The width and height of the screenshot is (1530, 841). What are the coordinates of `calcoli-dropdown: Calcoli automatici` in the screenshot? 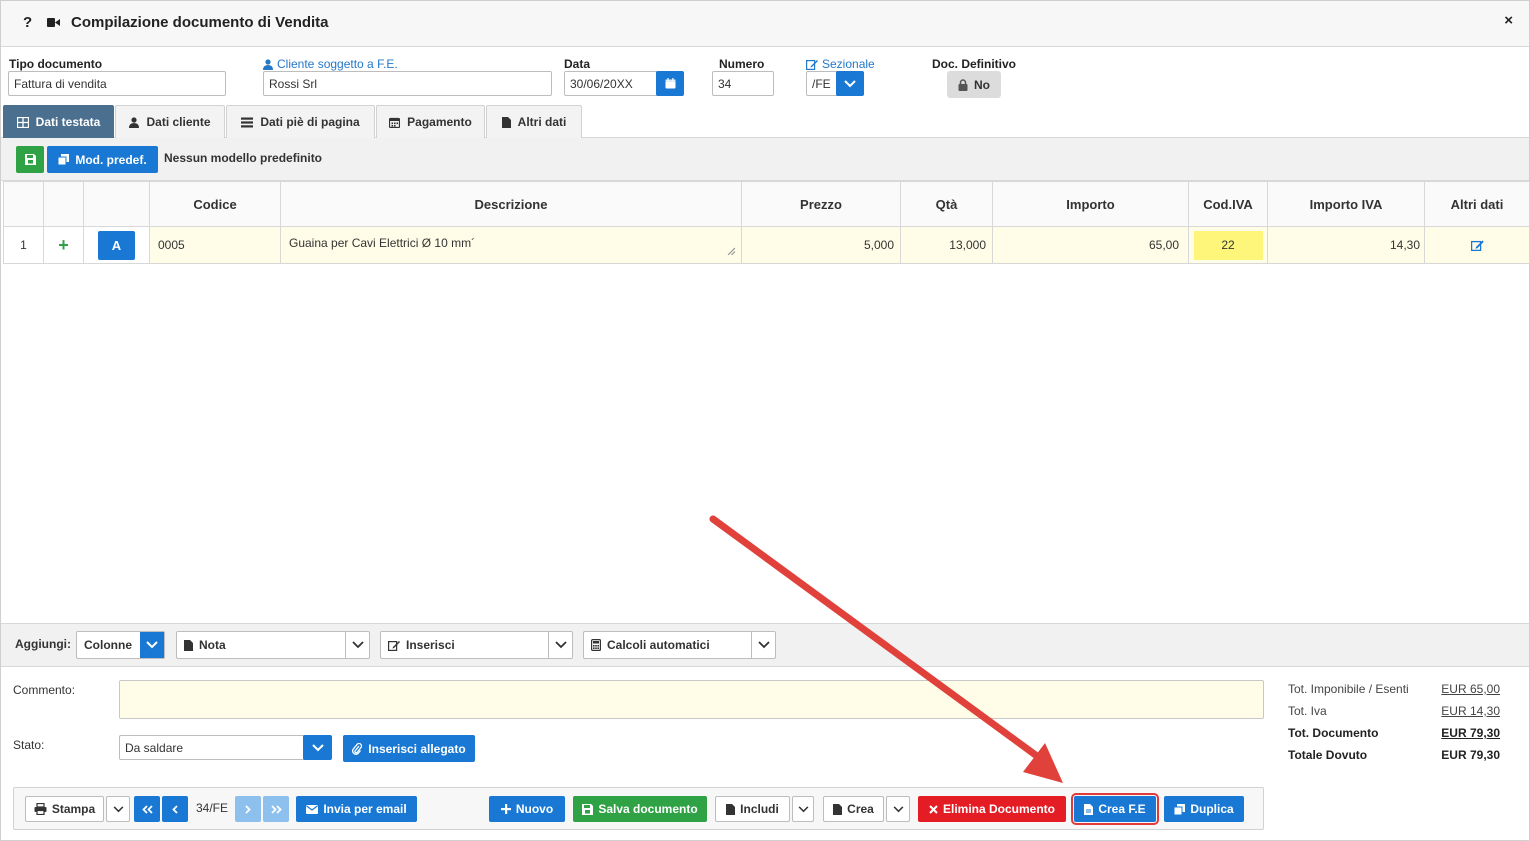 It's located at (679, 645).